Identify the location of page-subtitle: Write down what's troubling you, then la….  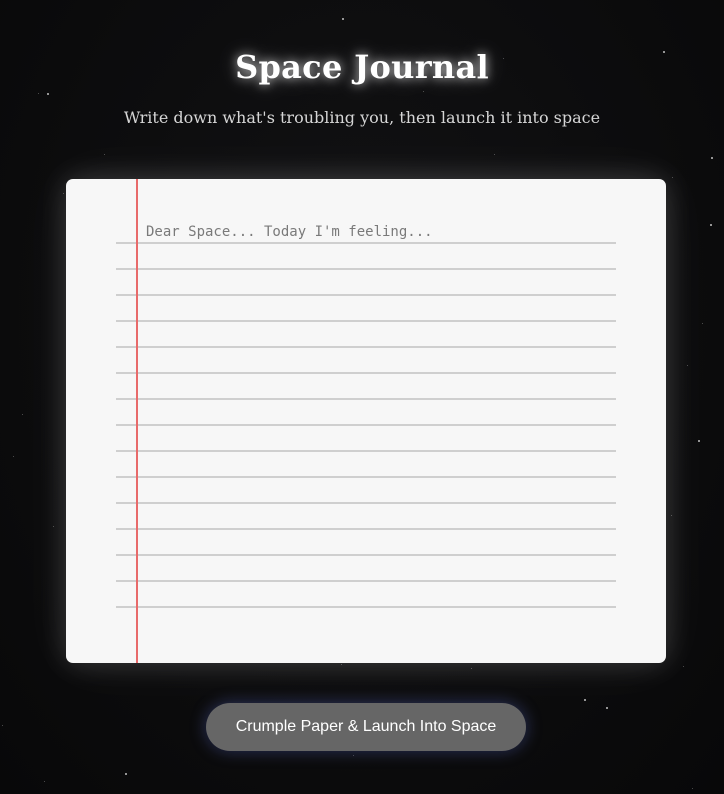
(362, 117).